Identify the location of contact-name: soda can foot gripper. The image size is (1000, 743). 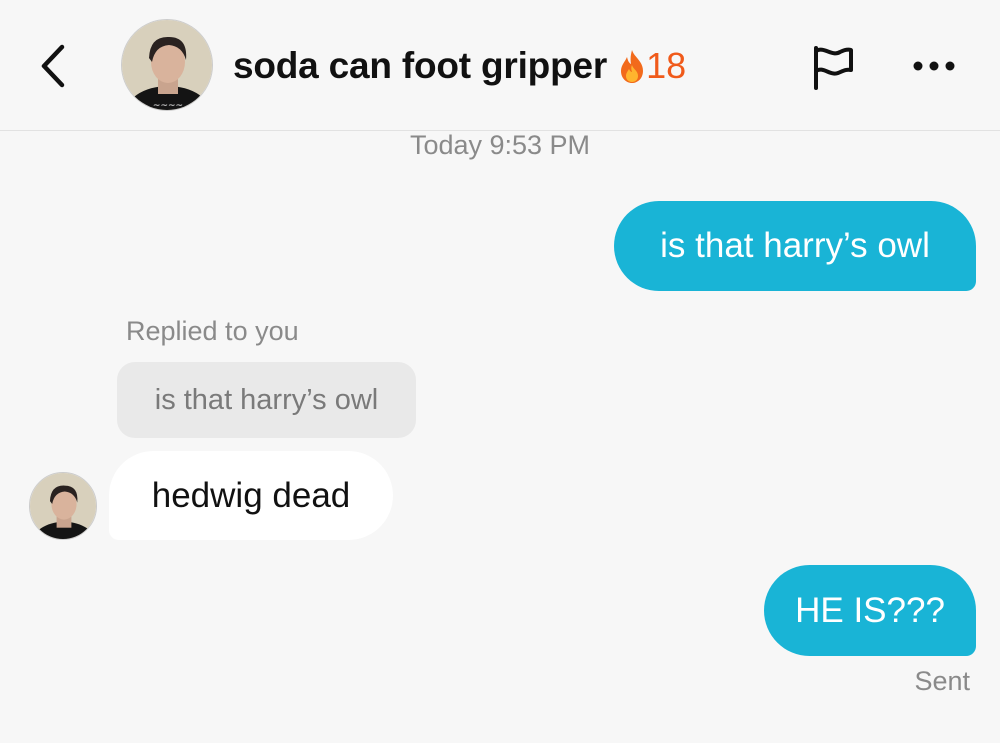
(420, 65).